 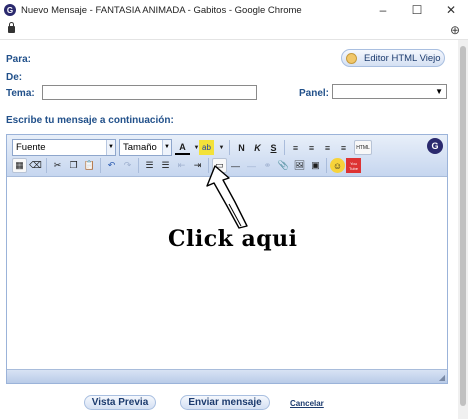 I want to click on editor-status-bar: ◢, so click(x=227, y=376).